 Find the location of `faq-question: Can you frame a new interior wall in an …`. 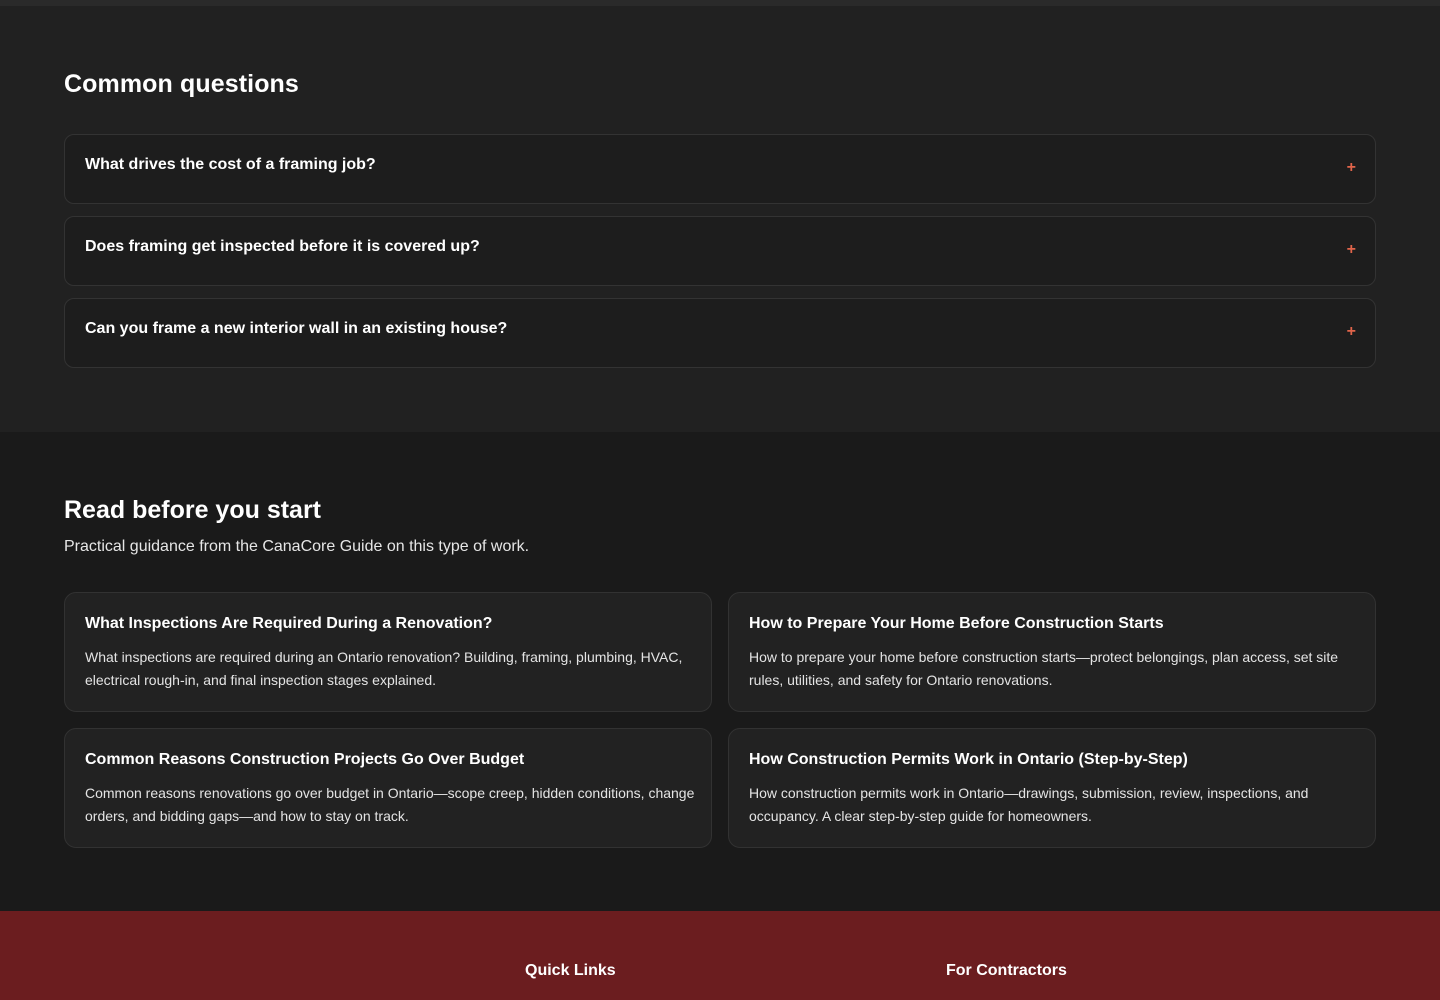

faq-question: Can you frame a new interior wall in an … is located at coordinates (296, 328).